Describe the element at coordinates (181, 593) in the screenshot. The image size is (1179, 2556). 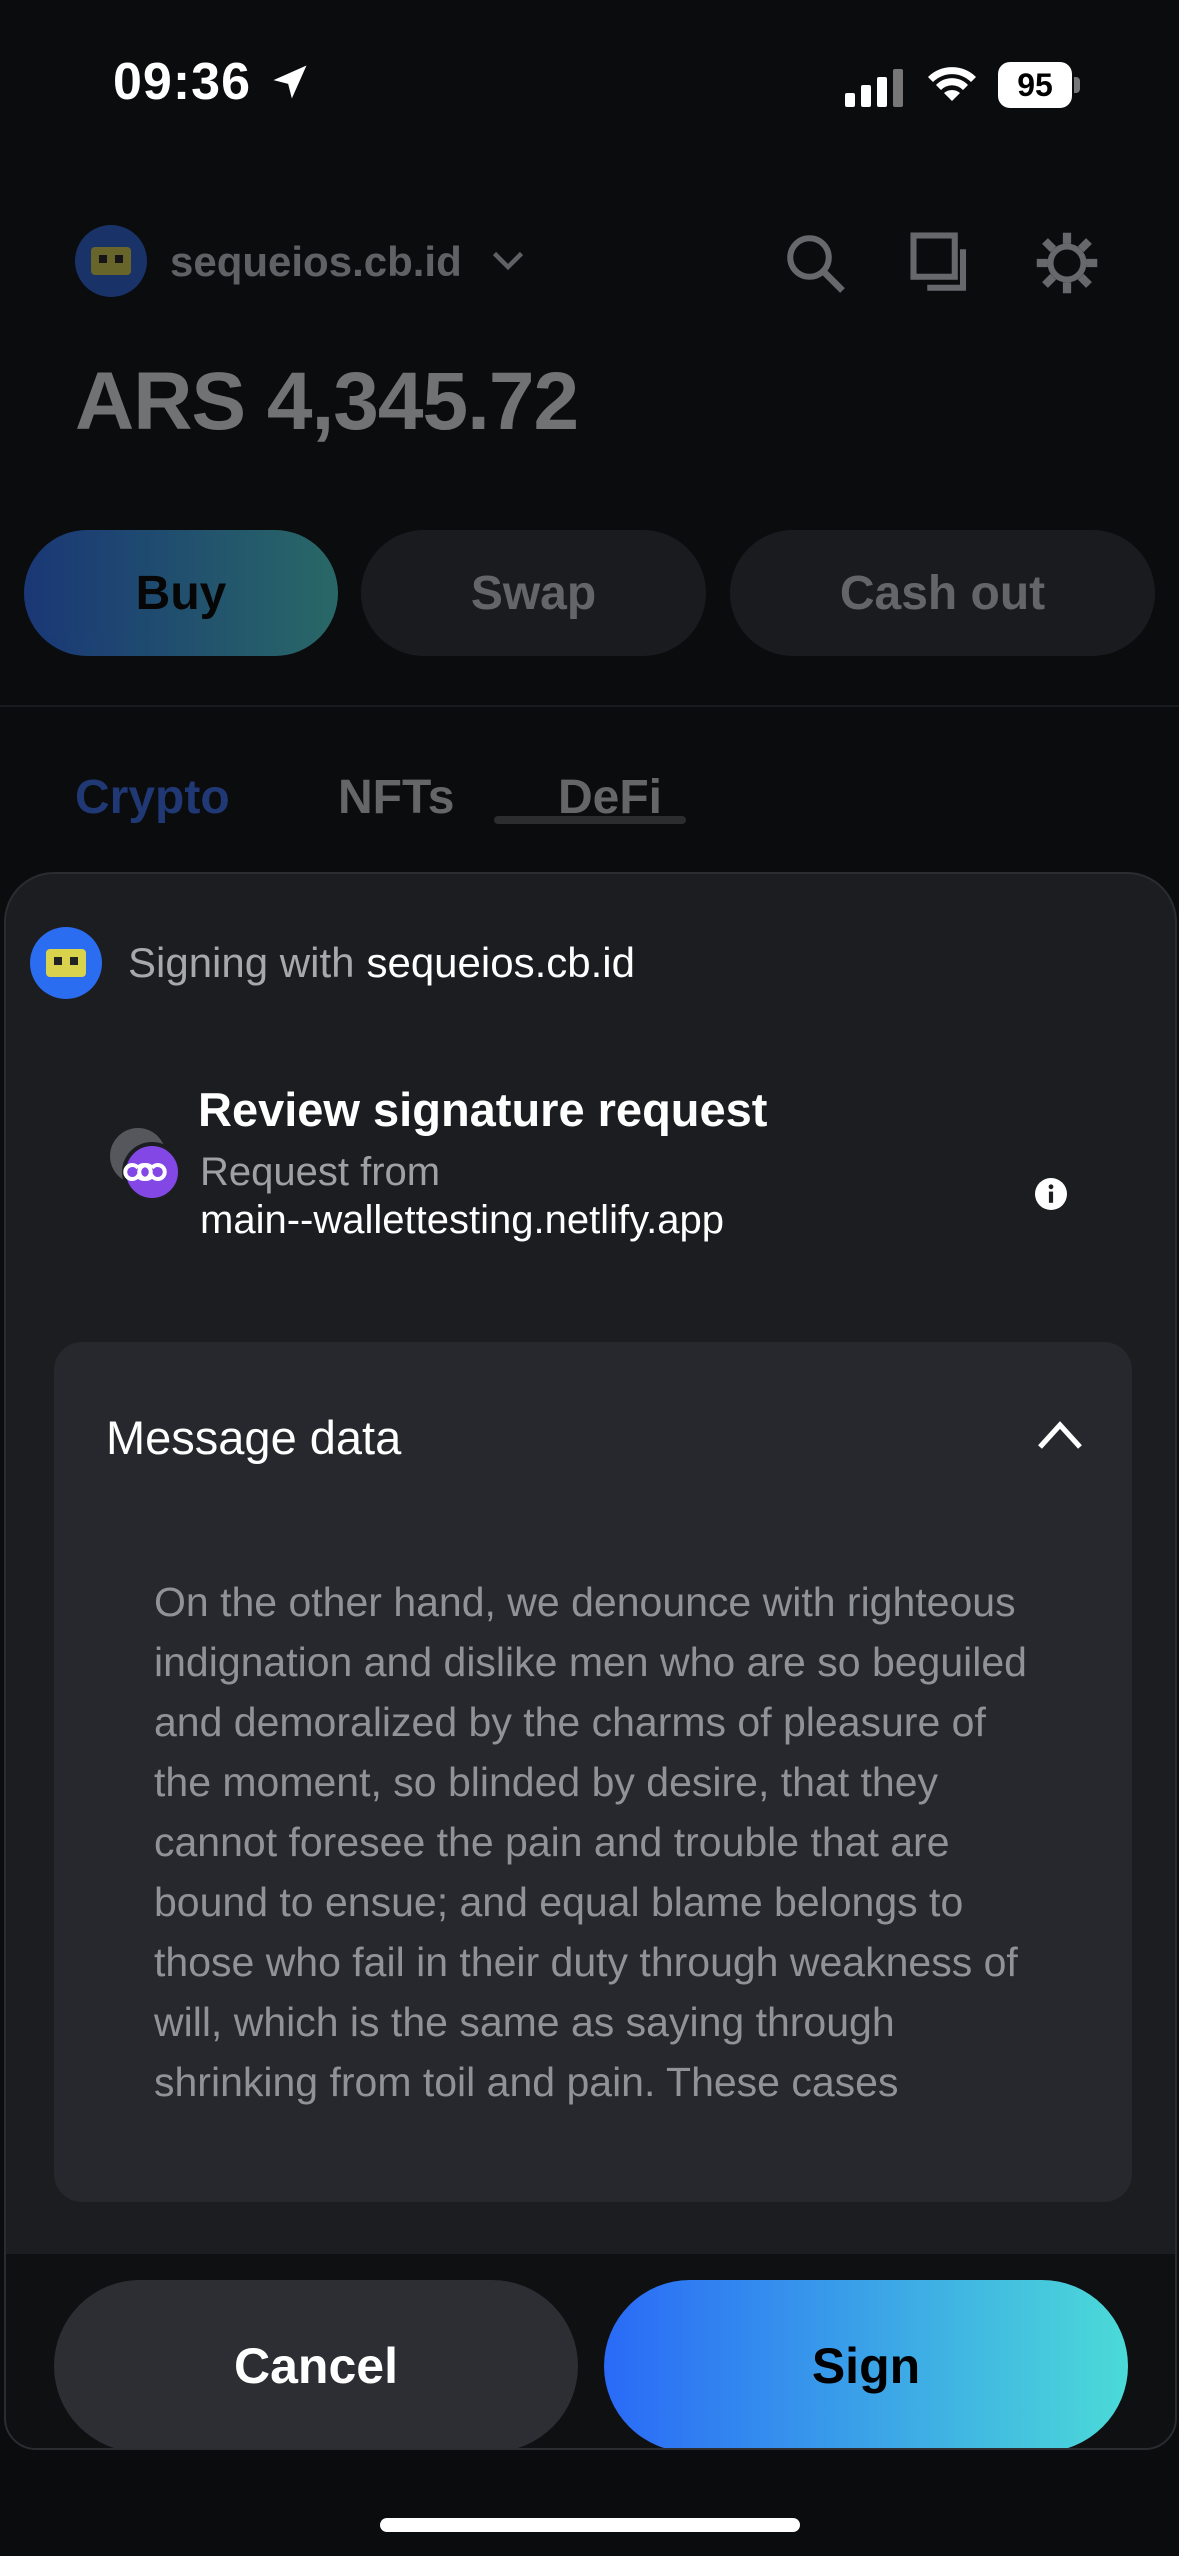
I see `buy-button: Buy` at that location.